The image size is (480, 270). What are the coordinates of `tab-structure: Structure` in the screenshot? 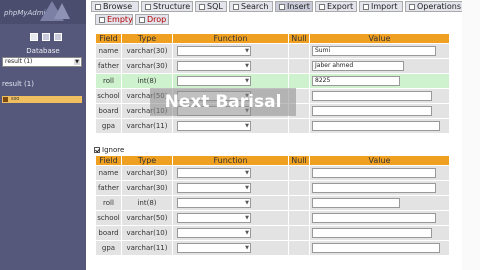 It's located at (167, 6).